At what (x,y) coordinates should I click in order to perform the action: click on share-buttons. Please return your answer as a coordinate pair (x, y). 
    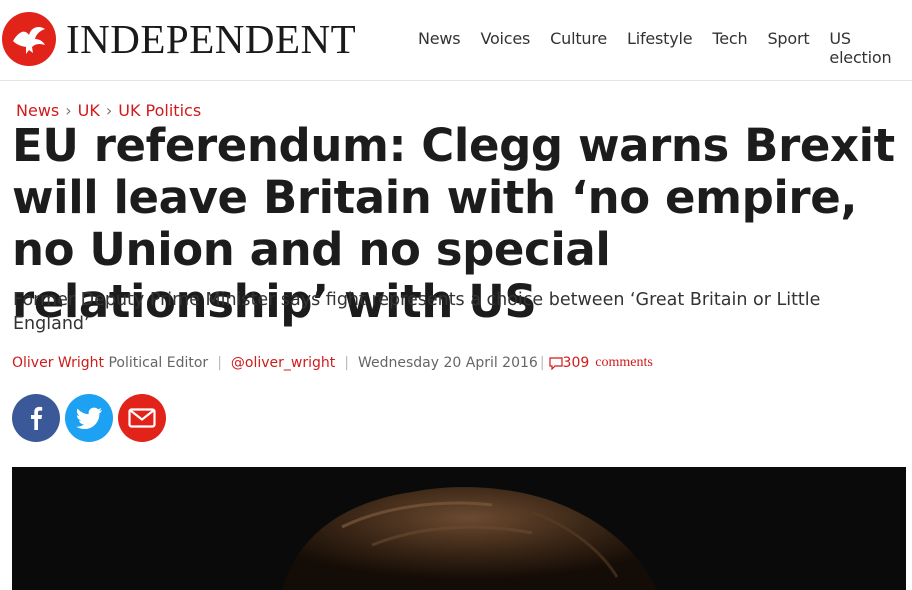
    Looking at the image, I should click on (91, 418).